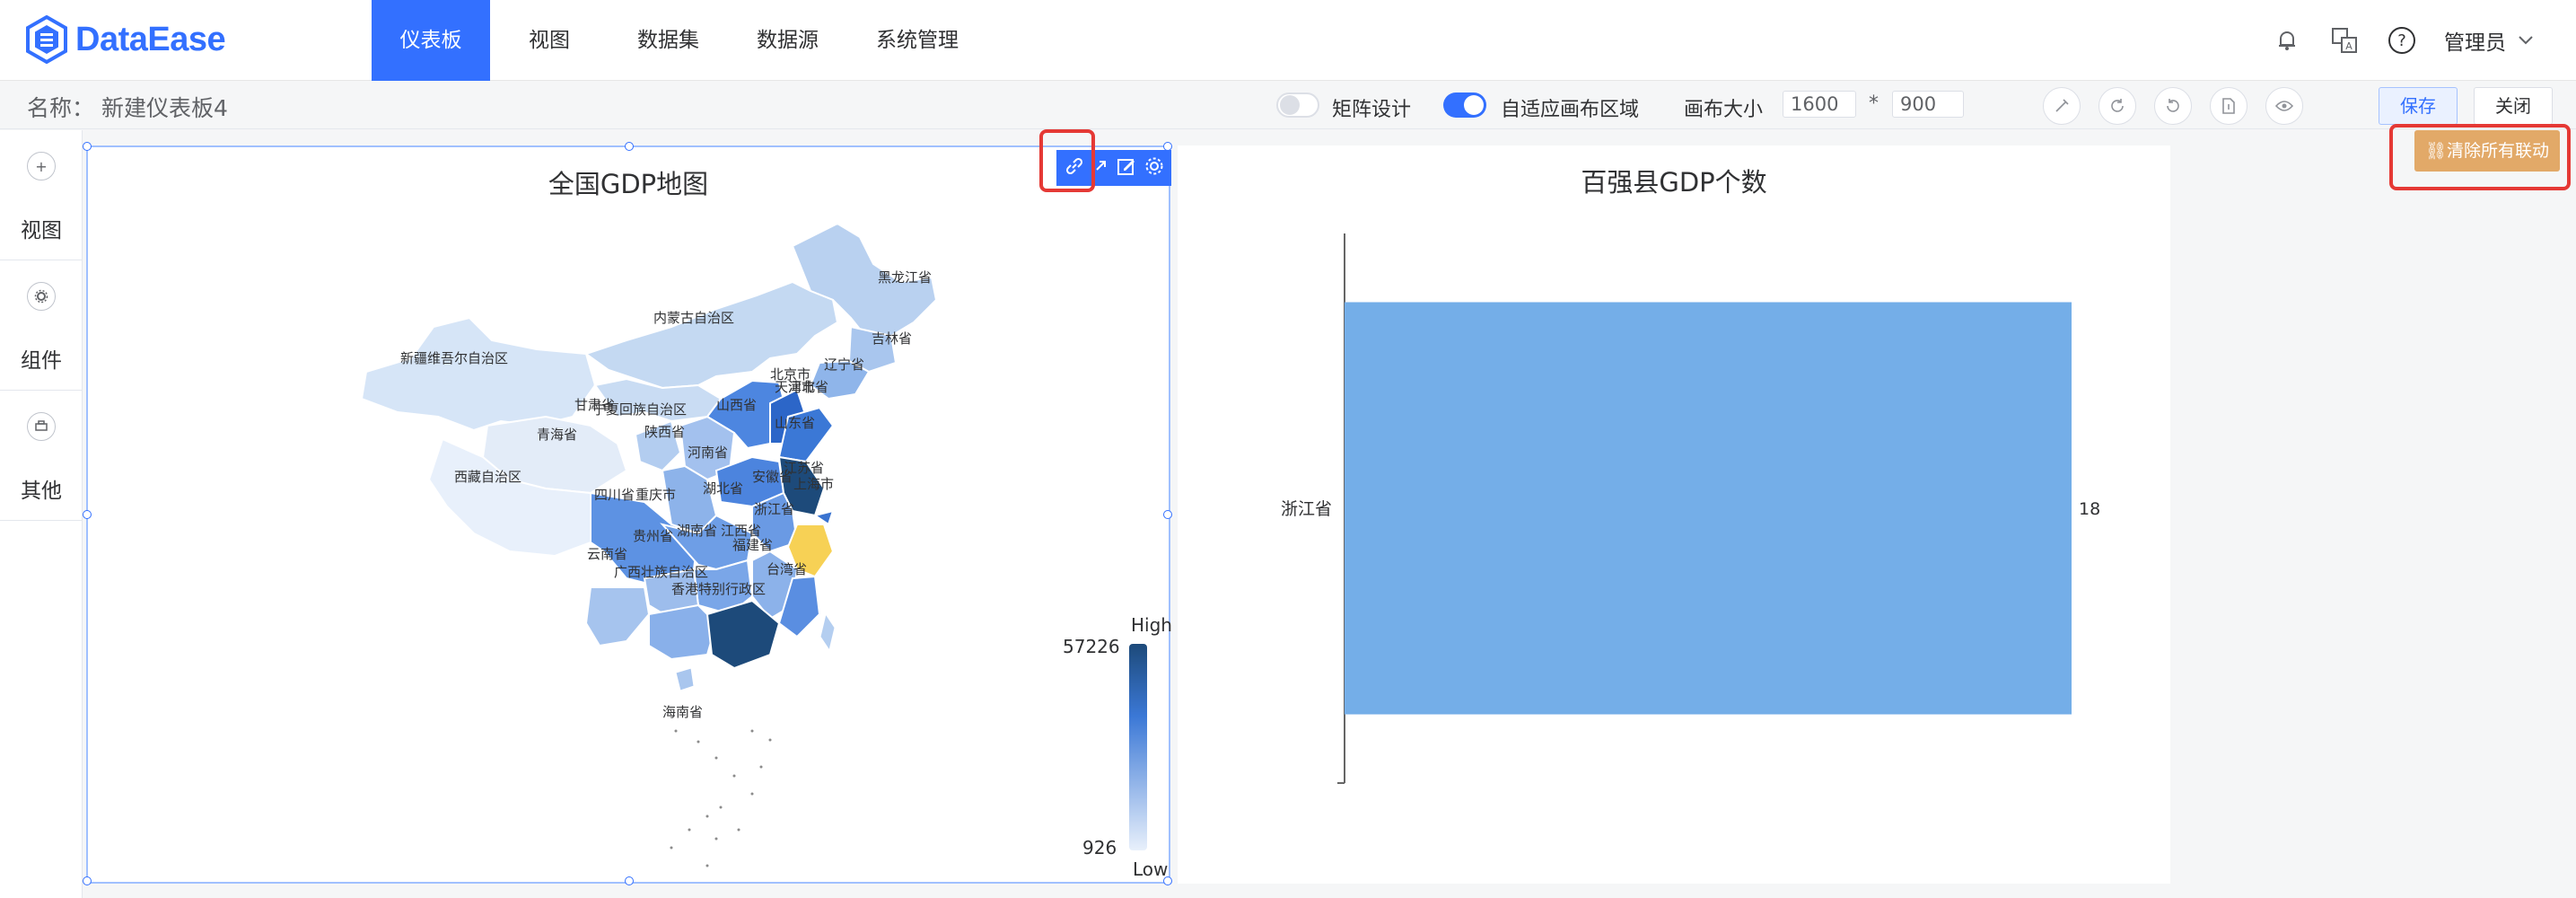 This screenshot has height=898, width=2576. I want to click on refresh-icon, so click(2117, 106).